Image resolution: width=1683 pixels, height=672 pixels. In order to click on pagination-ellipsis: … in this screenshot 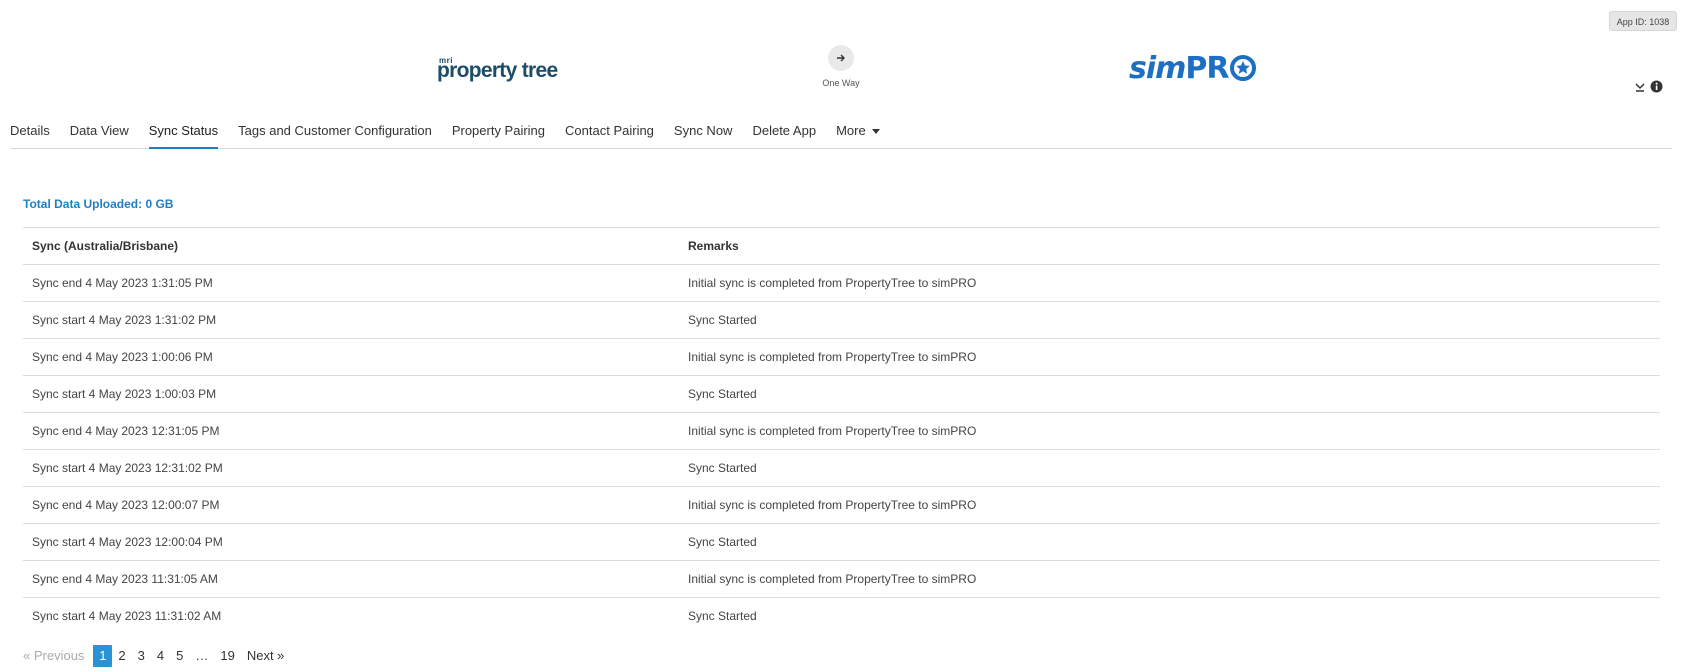, I will do `click(202, 655)`.